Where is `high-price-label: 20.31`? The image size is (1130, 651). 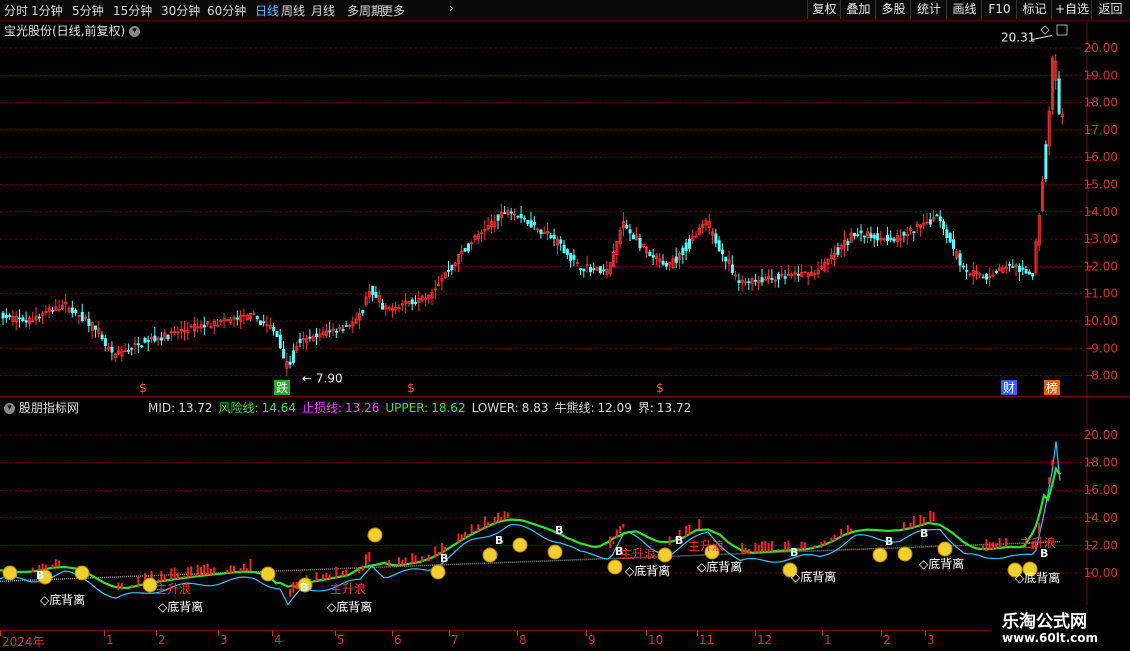 high-price-label: 20.31 is located at coordinates (1018, 38).